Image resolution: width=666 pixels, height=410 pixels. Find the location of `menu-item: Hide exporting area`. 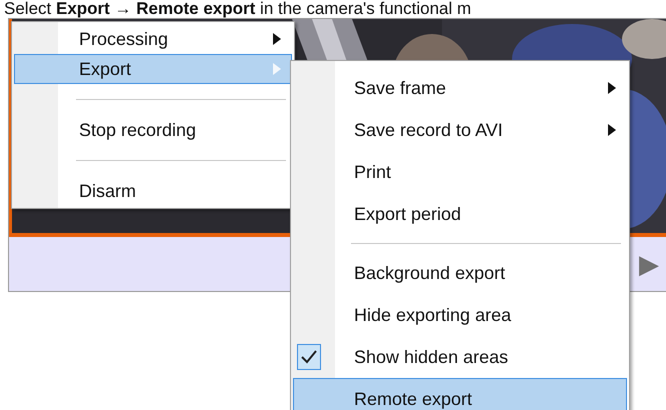

menu-item: Hide exporting area is located at coordinates (460, 315).